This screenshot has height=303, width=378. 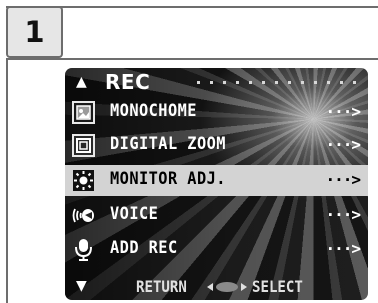 I want to click on voice-icon, so click(x=83, y=215).